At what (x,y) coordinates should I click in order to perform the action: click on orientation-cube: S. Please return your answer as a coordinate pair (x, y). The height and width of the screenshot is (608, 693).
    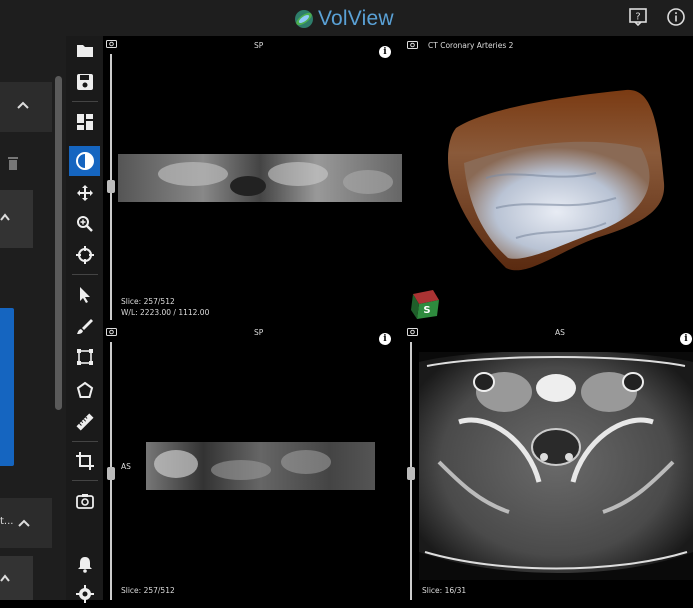
    Looking at the image, I should click on (425, 304).